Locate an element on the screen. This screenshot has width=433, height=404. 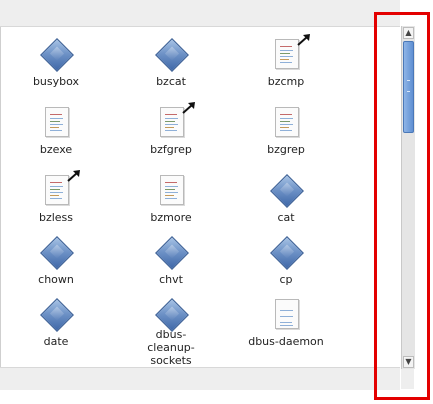
file-item-bzcat: bzcat is located at coordinates (171, 61).